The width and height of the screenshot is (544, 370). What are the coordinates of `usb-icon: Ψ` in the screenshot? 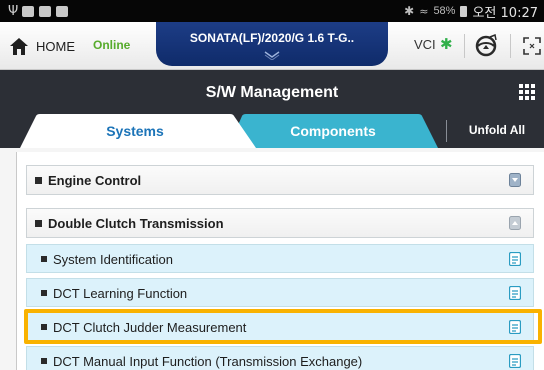 It's located at (13, 11).